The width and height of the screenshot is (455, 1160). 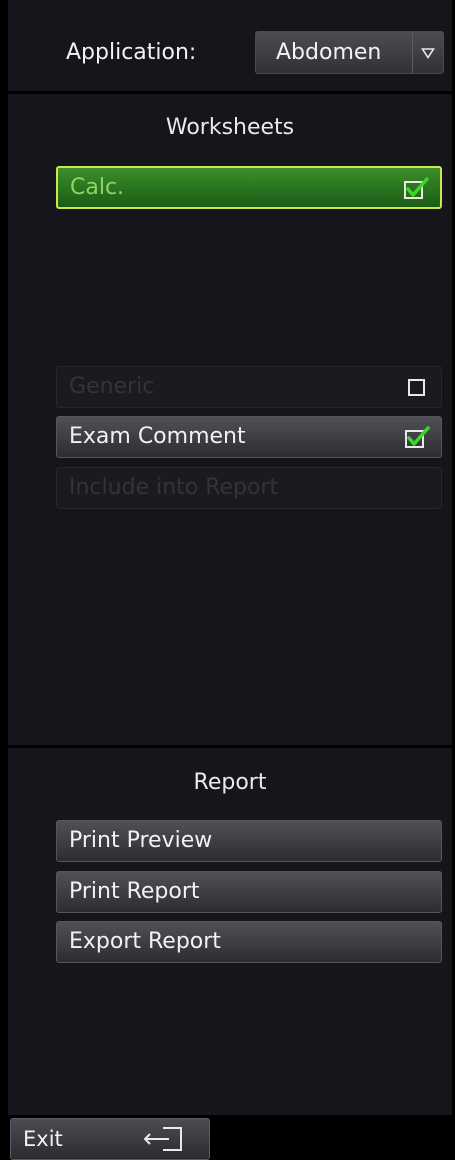 What do you see at coordinates (112, 386) in the screenshot?
I see `worksheet-generic-label: Generic` at bounding box center [112, 386].